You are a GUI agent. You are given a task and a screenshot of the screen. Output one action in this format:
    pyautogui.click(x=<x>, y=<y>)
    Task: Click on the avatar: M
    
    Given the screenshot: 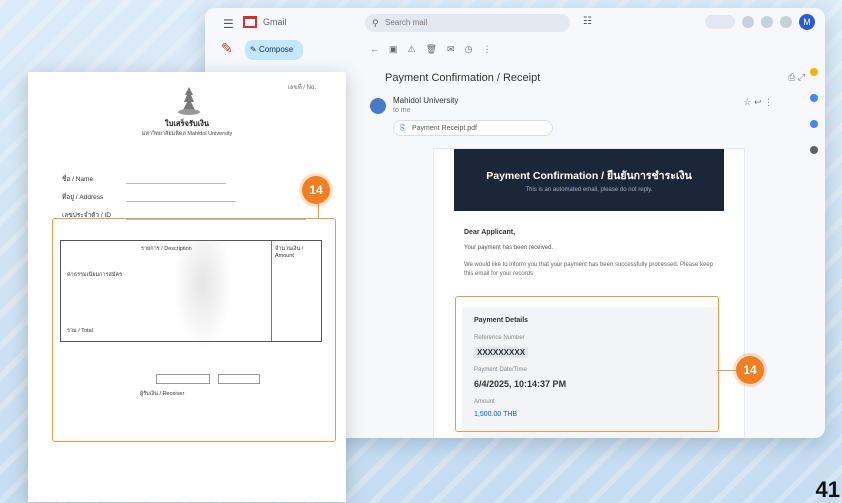 What is the action you would take?
    pyautogui.click(x=807, y=22)
    